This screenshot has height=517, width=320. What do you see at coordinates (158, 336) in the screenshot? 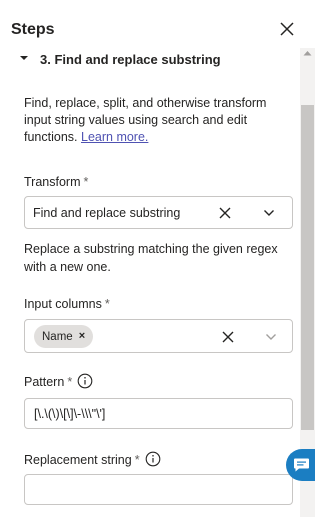
I see `input-columns-picker: Name ×` at bounding box center [158, 336].